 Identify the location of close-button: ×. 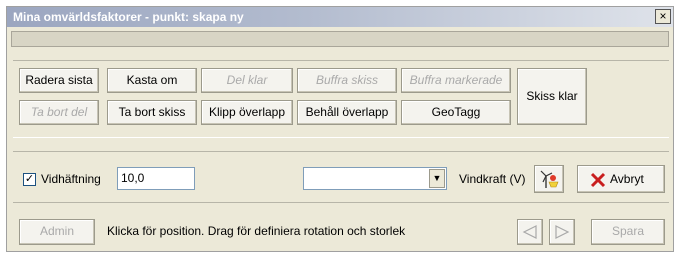
(663, 16).